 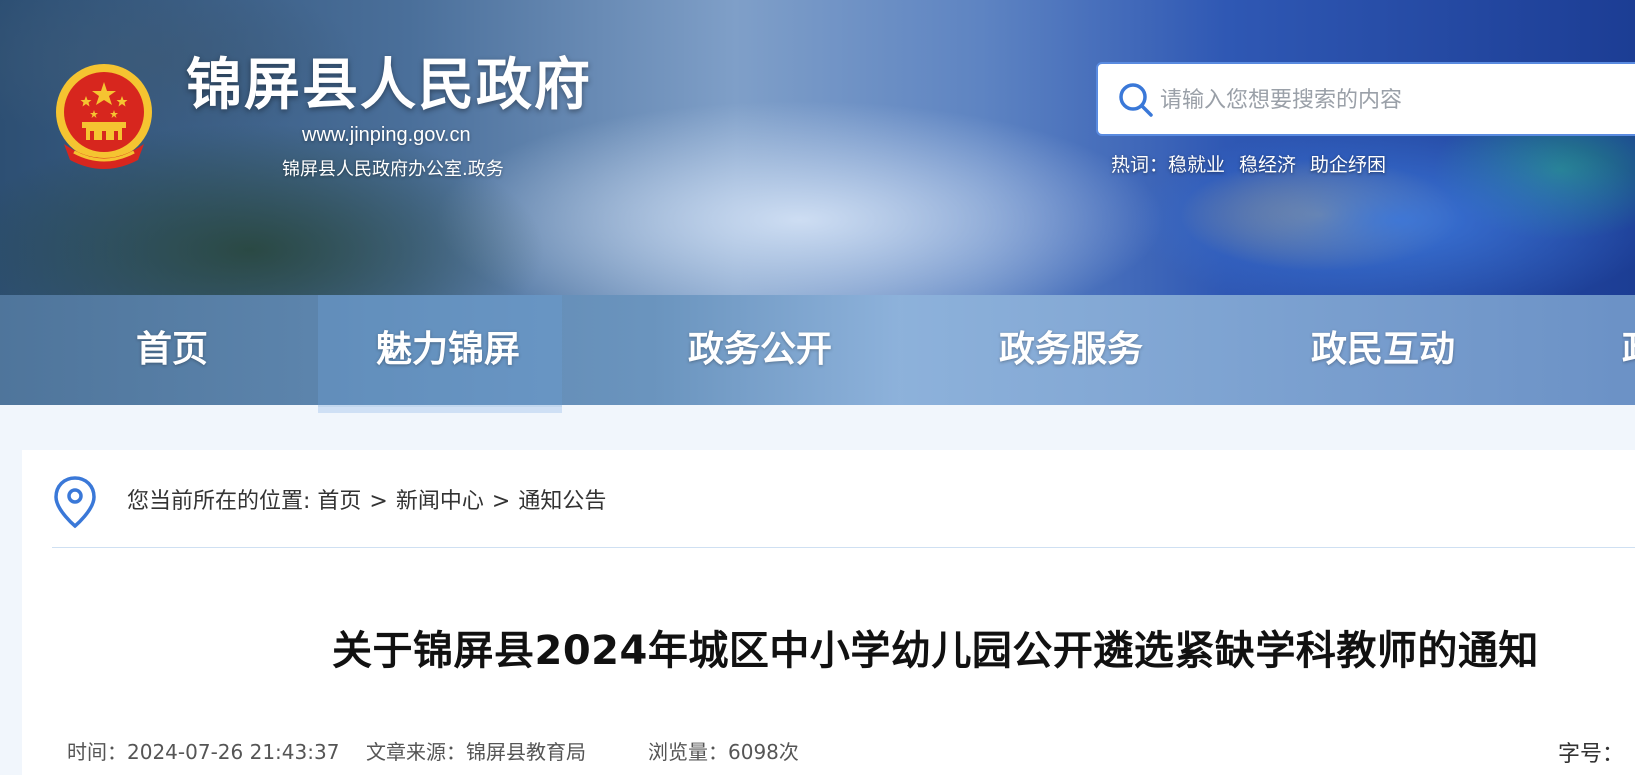 I want to click on breadcrumb-prefix: 您当前所在的位置:, so click(x=222, y=501).